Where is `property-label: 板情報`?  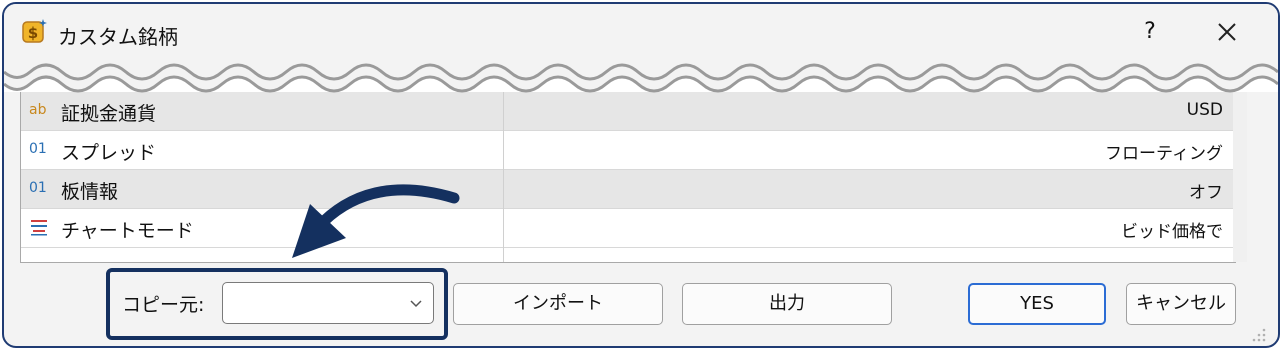
property-label: 板情報 is located at coordinates (90, 192).